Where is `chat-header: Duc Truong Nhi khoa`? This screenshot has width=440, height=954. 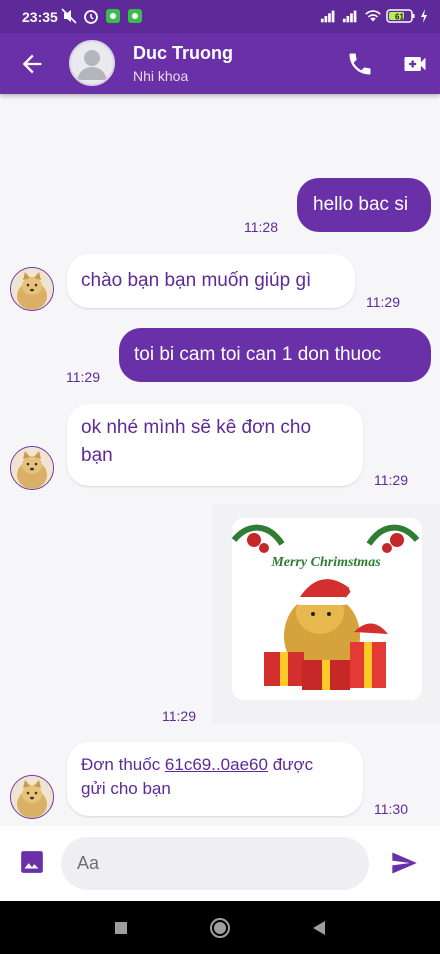 chat-header: Duc Truong Nhi khoa is located at coordinates (220, 63).